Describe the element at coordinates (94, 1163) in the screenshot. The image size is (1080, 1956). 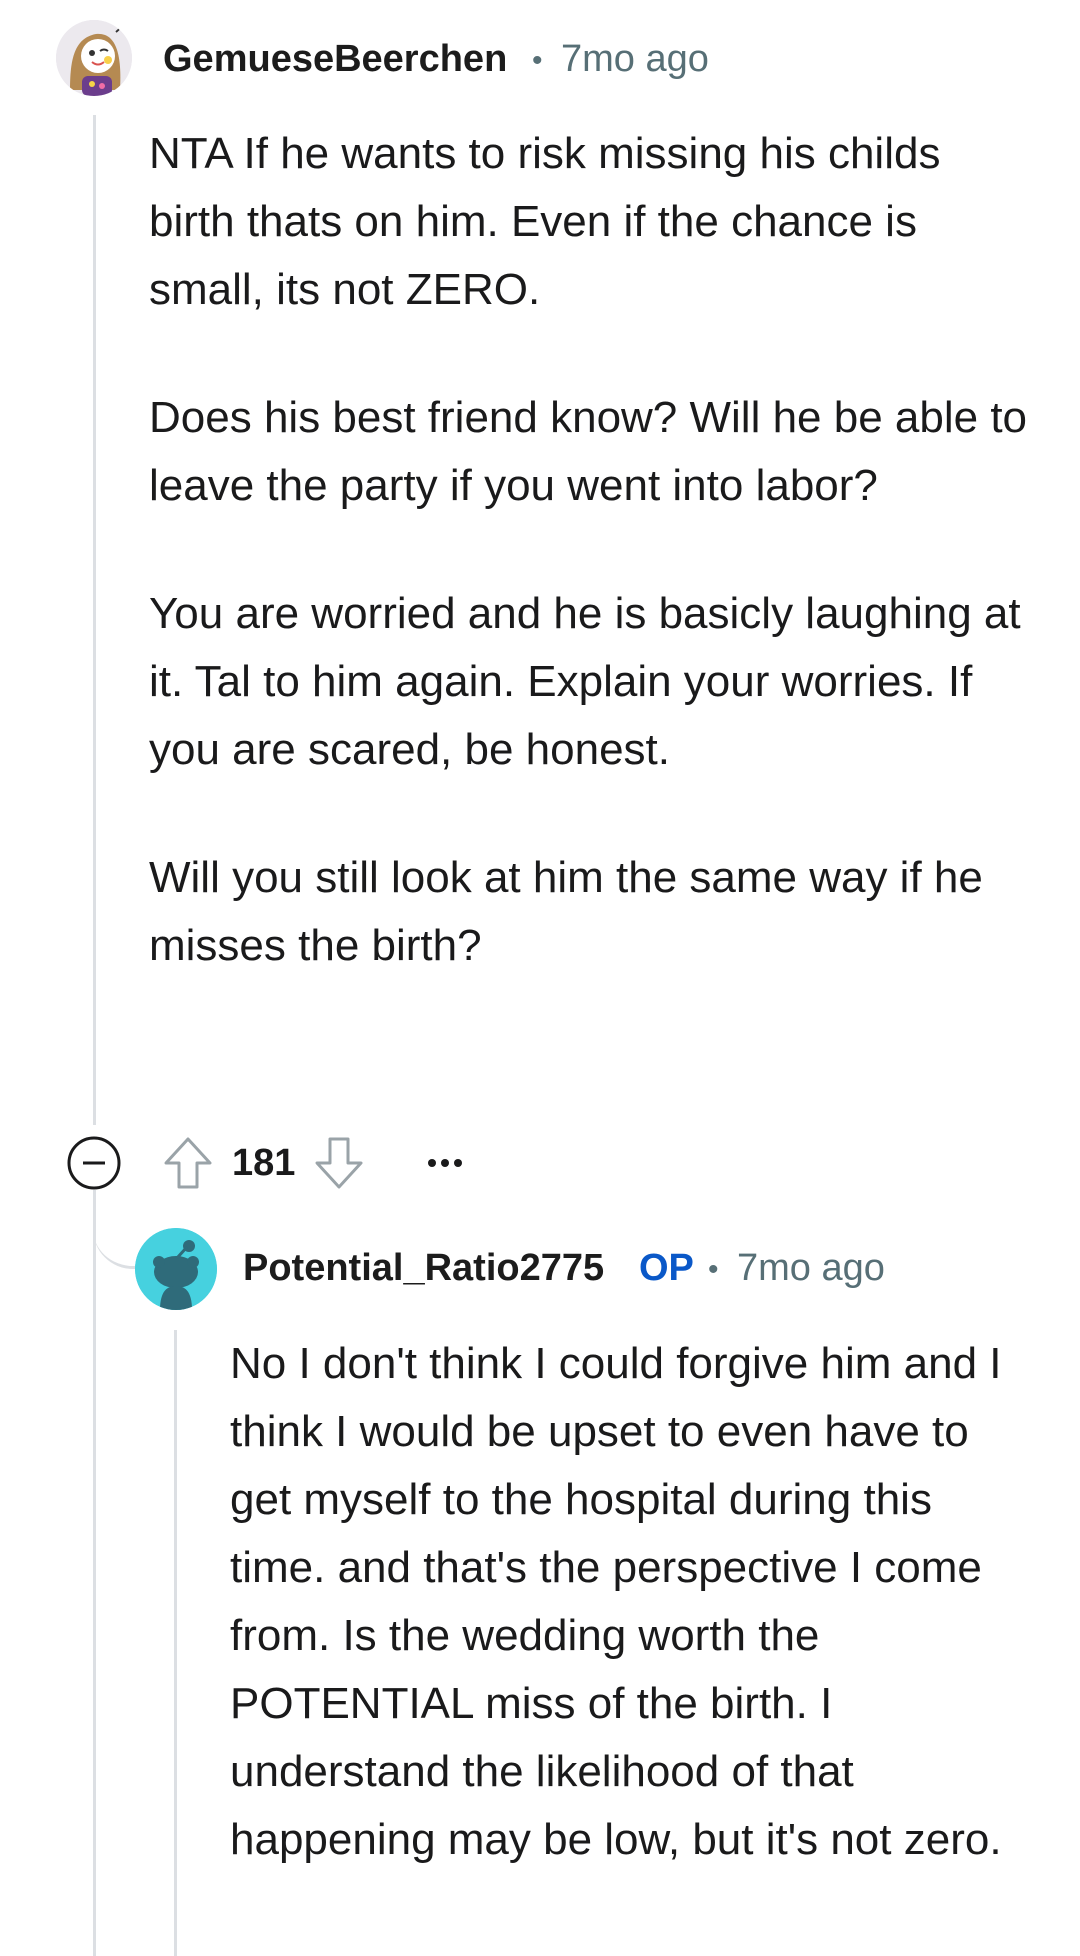
I see `collapse-minus-icon` at that location.